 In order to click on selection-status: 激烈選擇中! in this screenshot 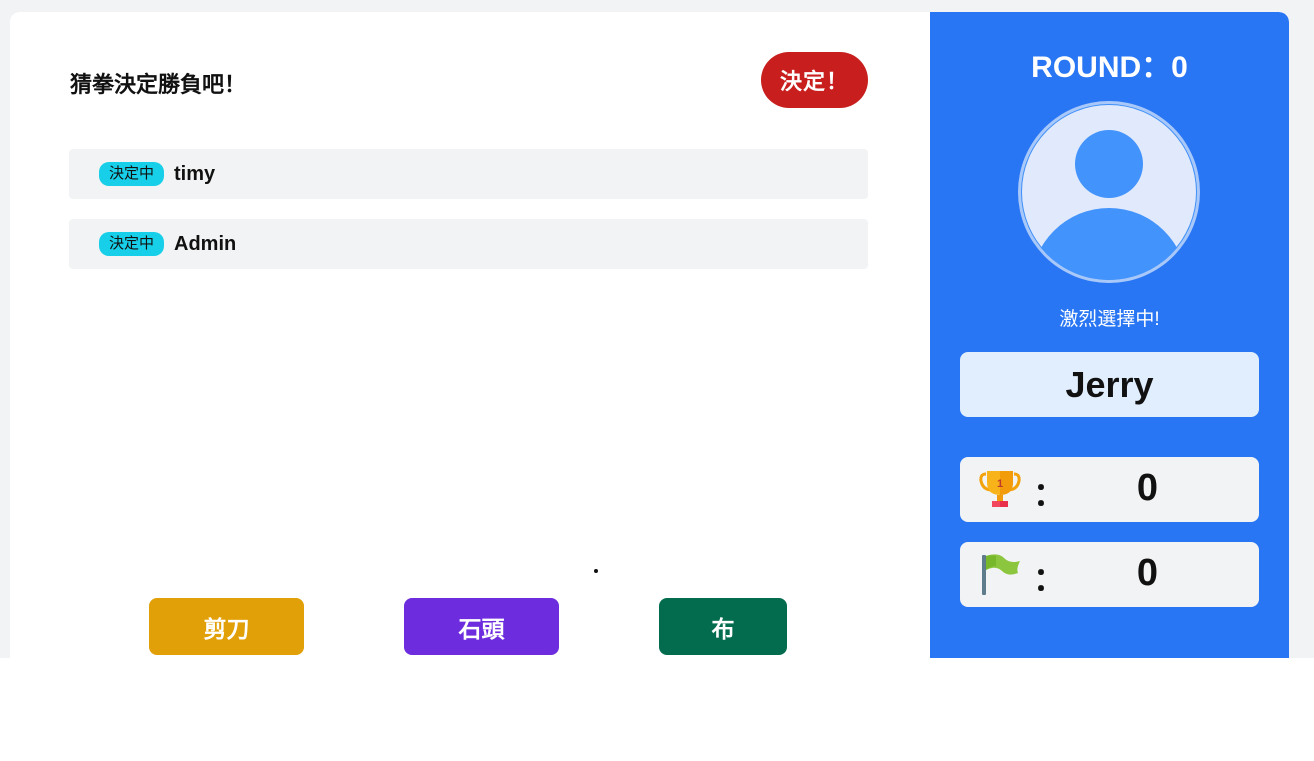, I will do `click(1109, 319)`.